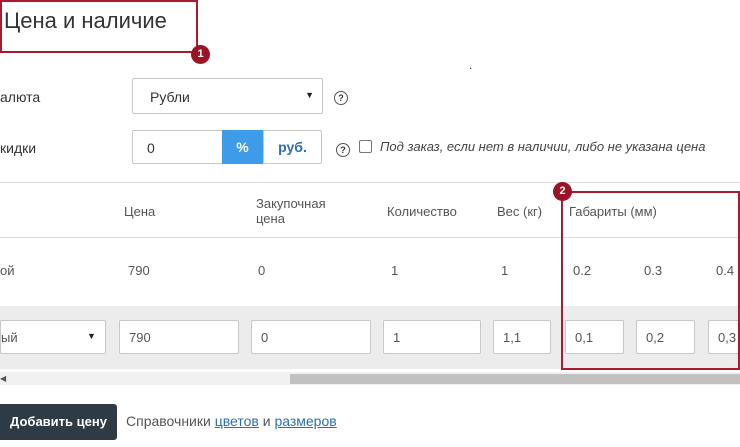  I want to click on row1-price: 790, so click(139, 270).